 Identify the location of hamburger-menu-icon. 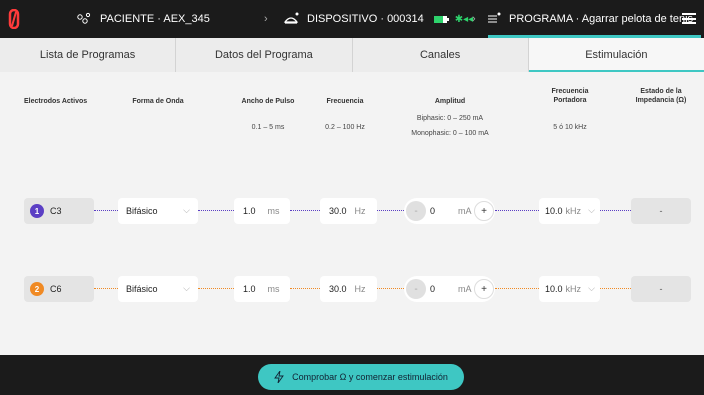
(689, 18).